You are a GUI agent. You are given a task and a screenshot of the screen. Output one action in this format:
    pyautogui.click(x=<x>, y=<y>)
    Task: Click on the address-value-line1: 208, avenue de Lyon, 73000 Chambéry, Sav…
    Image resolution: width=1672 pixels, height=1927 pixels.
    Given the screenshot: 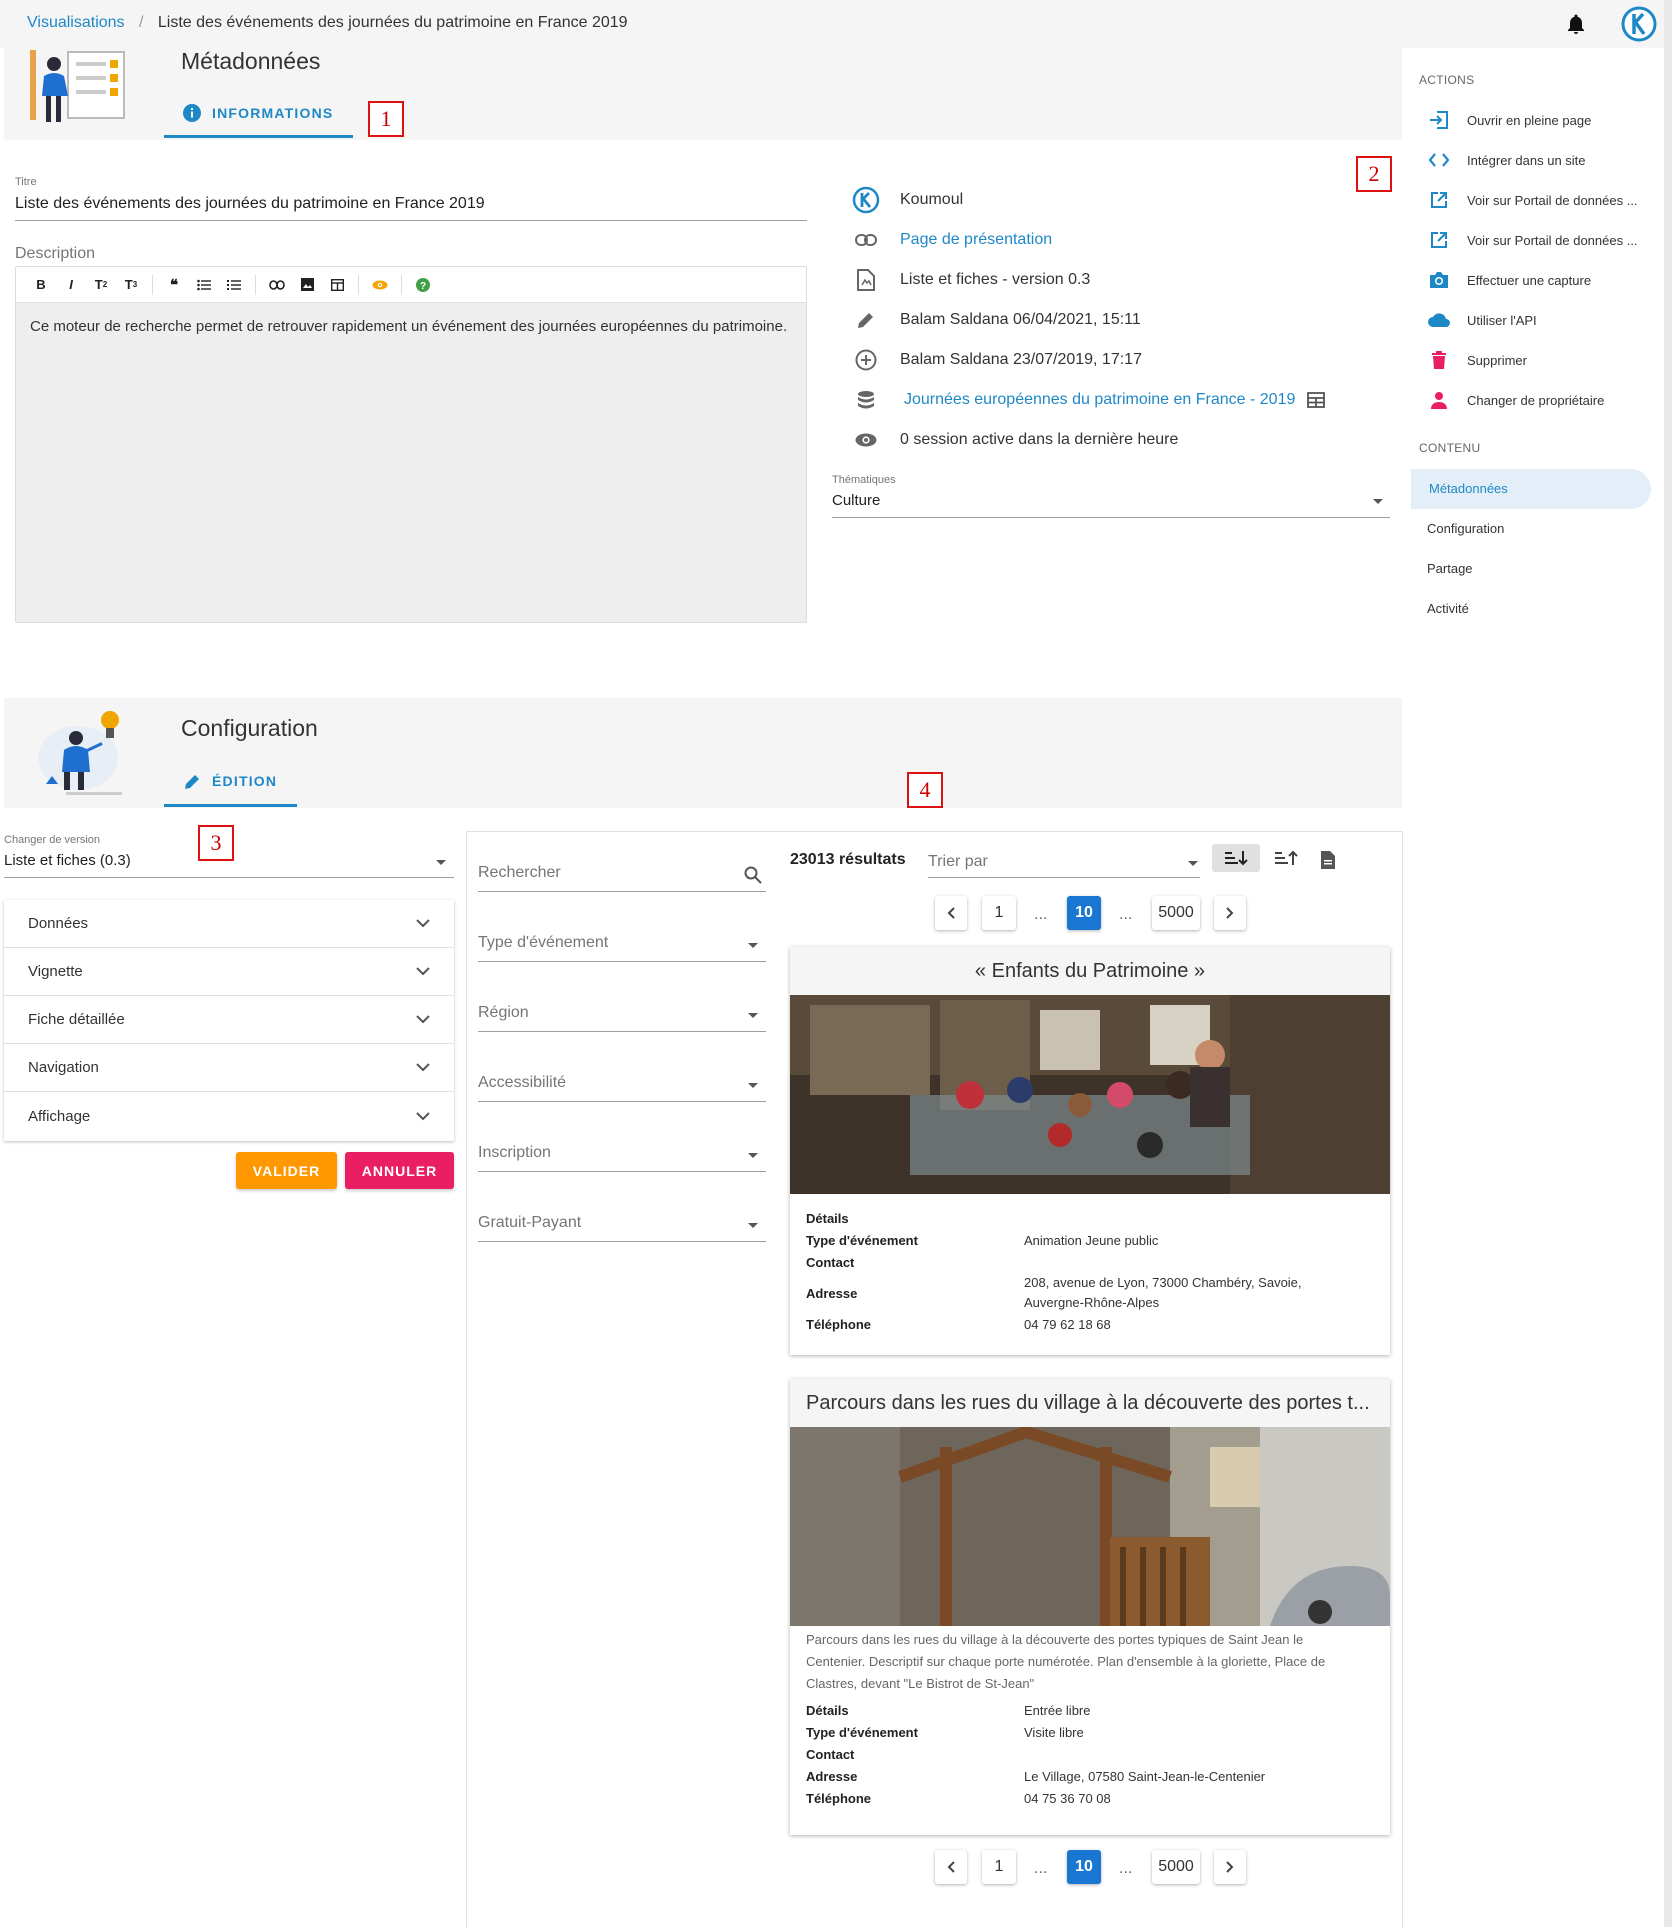 What is the action you would take?
    pyautogui.click(x=1163, y=1282)
    